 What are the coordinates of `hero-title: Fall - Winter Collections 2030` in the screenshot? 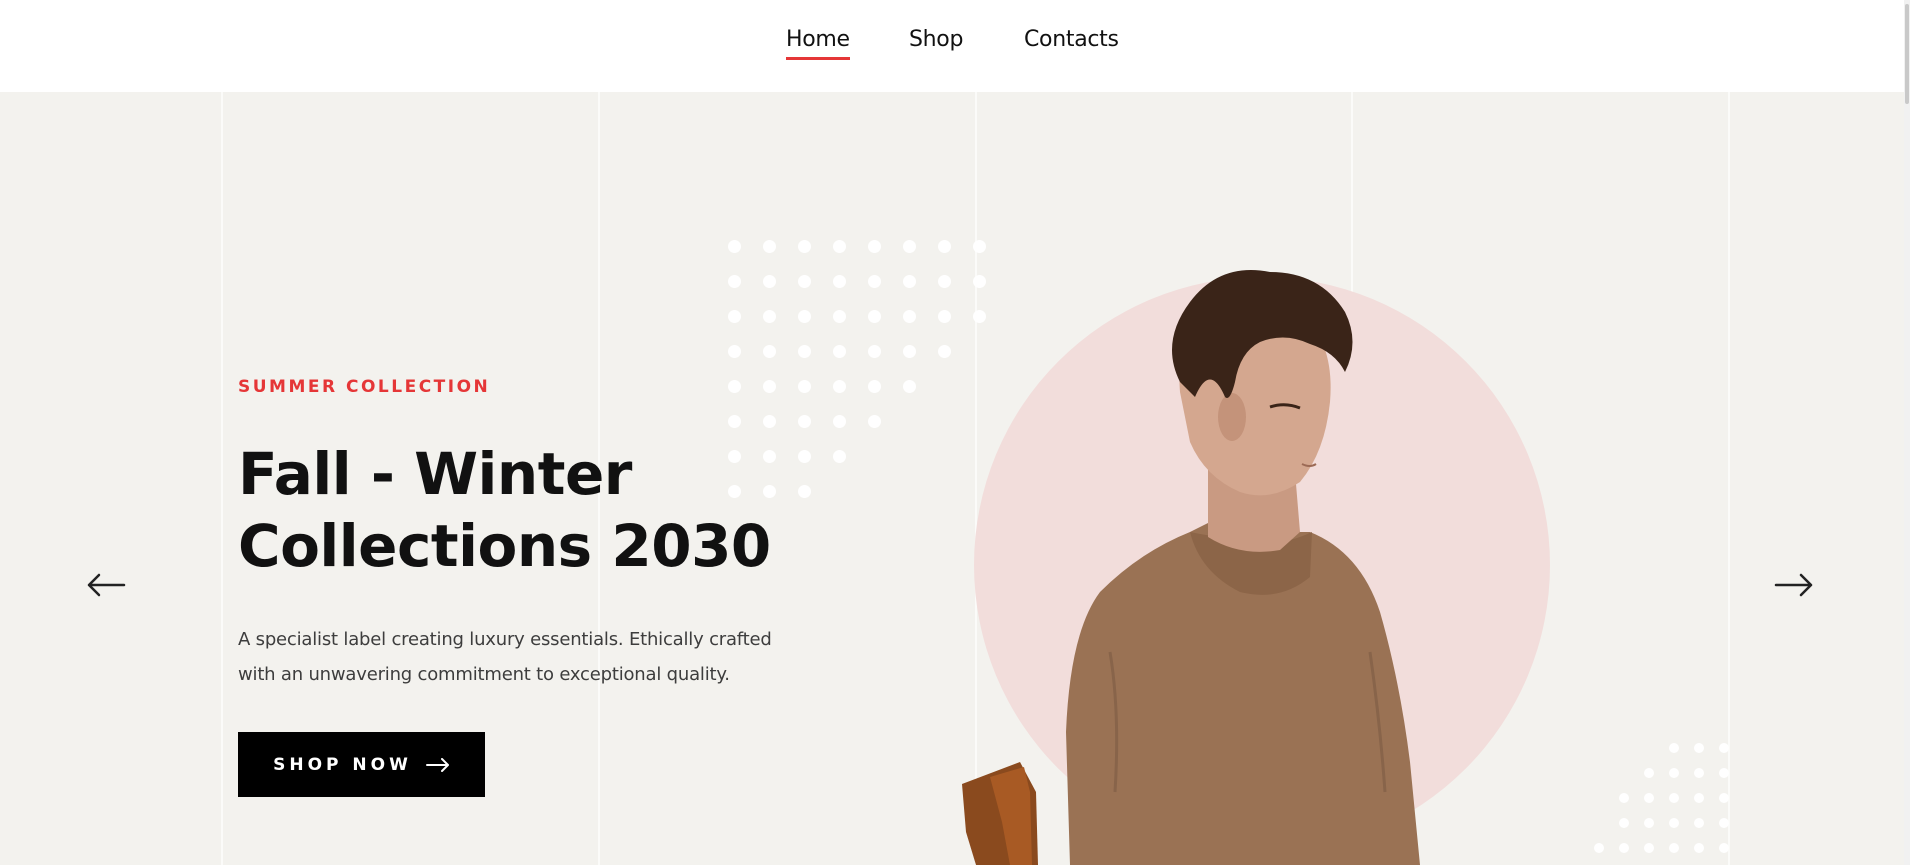 It's located at (518, 510).